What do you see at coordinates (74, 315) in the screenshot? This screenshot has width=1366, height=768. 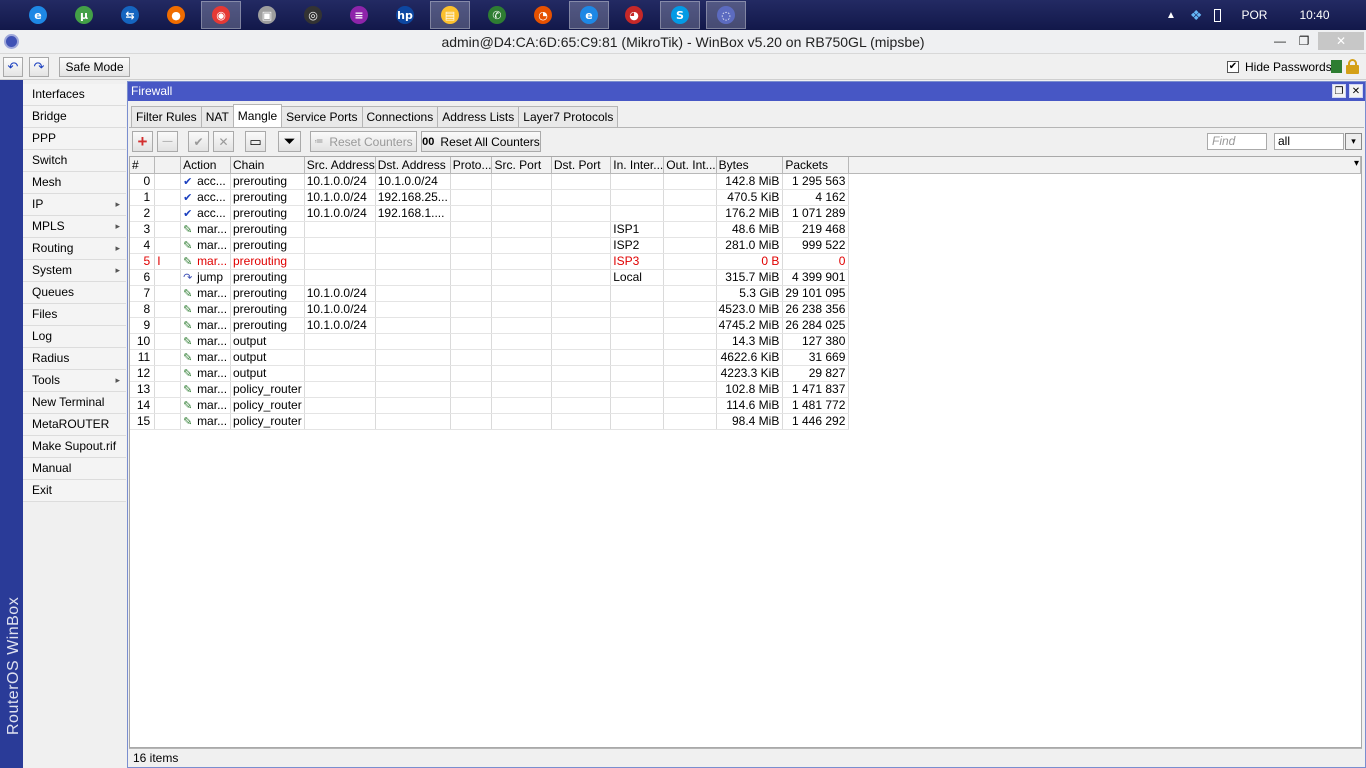 I see `menu-item-files: Files` at bounding box center [74, 315].